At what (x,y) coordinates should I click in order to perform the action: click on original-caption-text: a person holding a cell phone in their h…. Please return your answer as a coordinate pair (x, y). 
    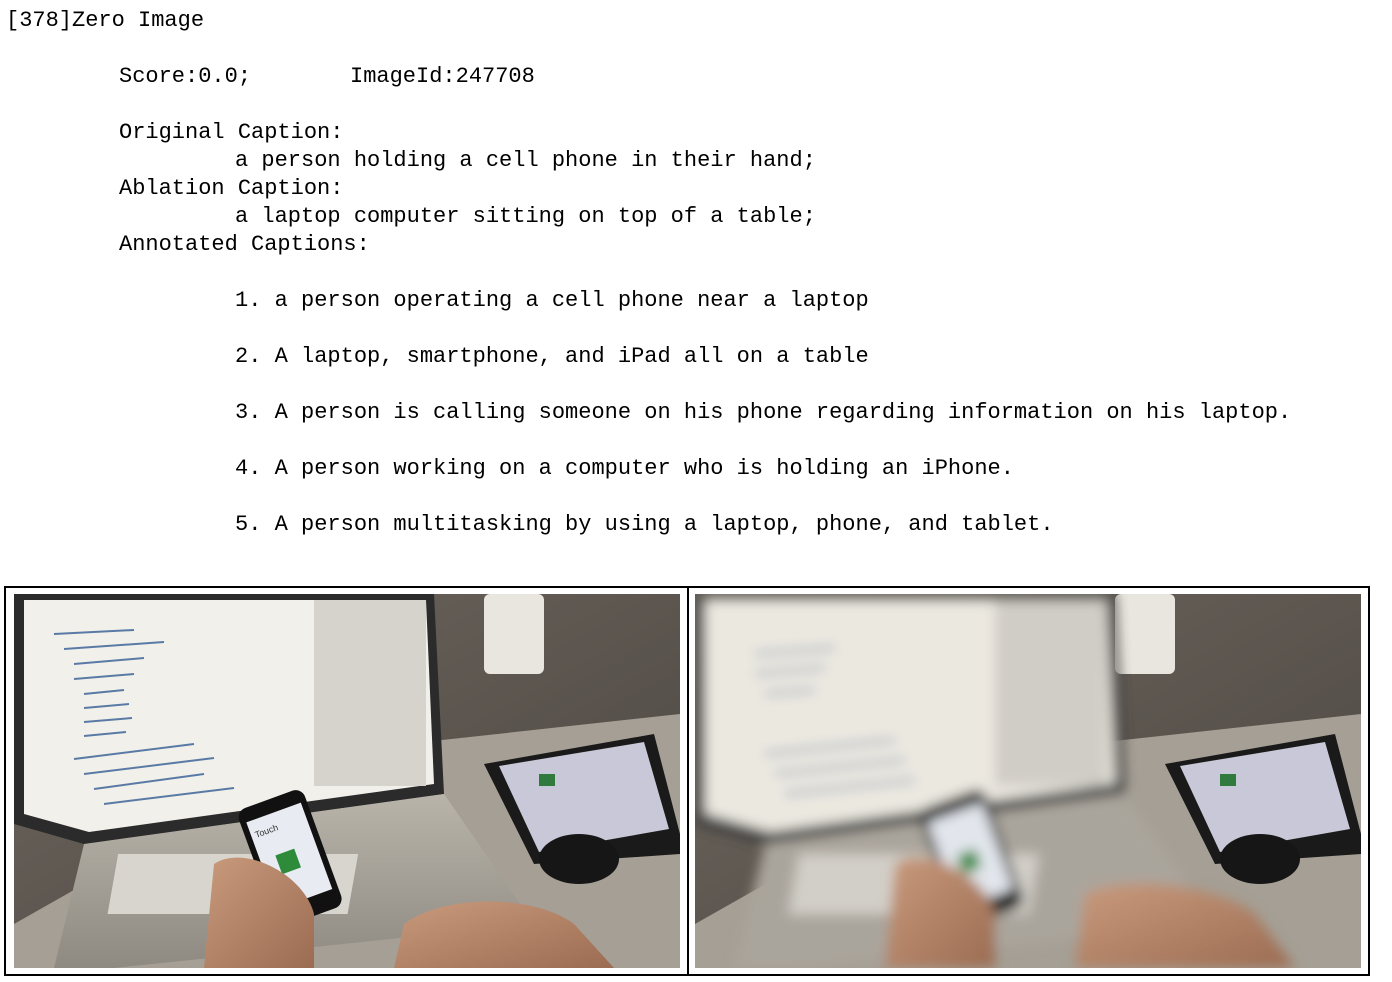
    Looking at the image, I should click on (525, 160).